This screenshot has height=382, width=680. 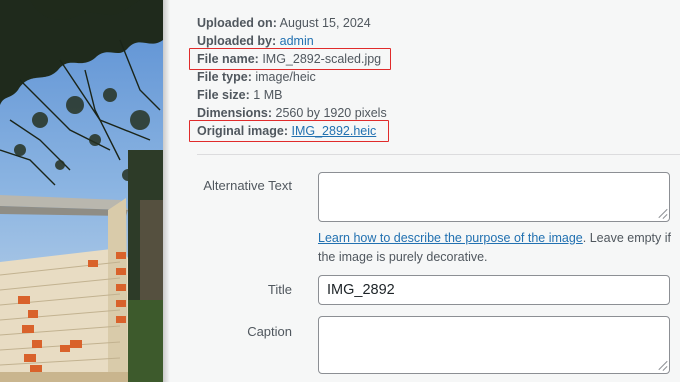 I want to click on file-type-row: File type: image/heic, so click(x=292, y=77).